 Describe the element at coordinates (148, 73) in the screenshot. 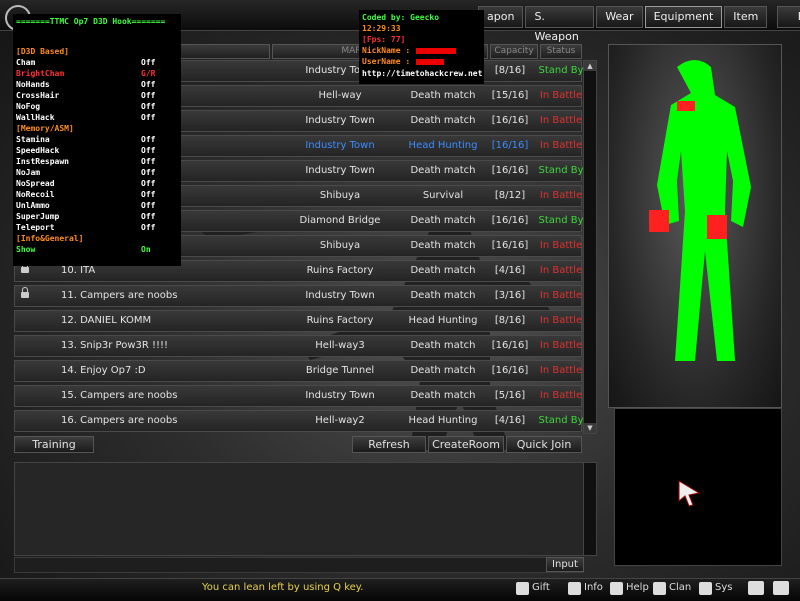

I see `hack-option-value: G/R` at that location.